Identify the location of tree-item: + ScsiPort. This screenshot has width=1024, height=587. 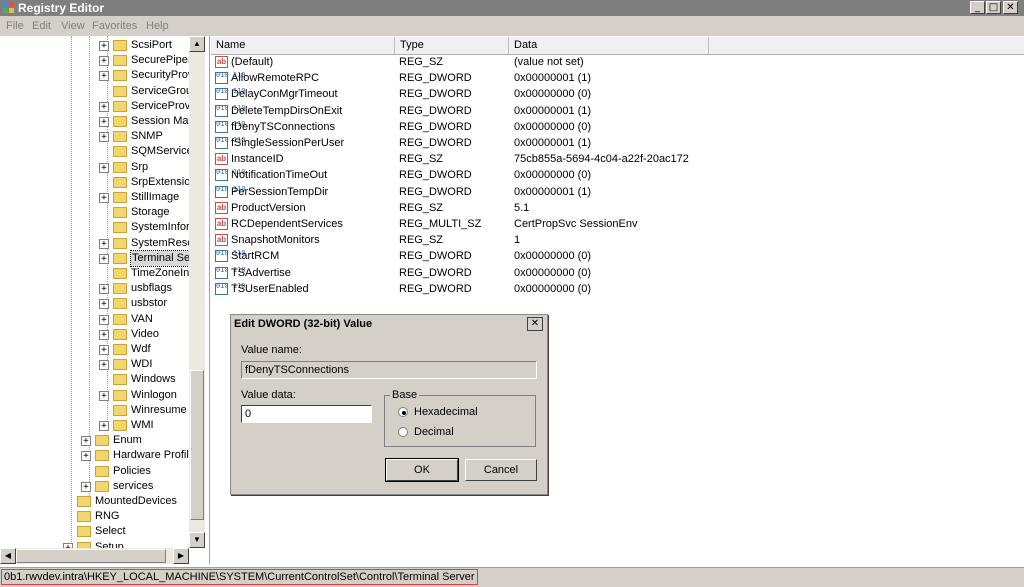
(94, 45).